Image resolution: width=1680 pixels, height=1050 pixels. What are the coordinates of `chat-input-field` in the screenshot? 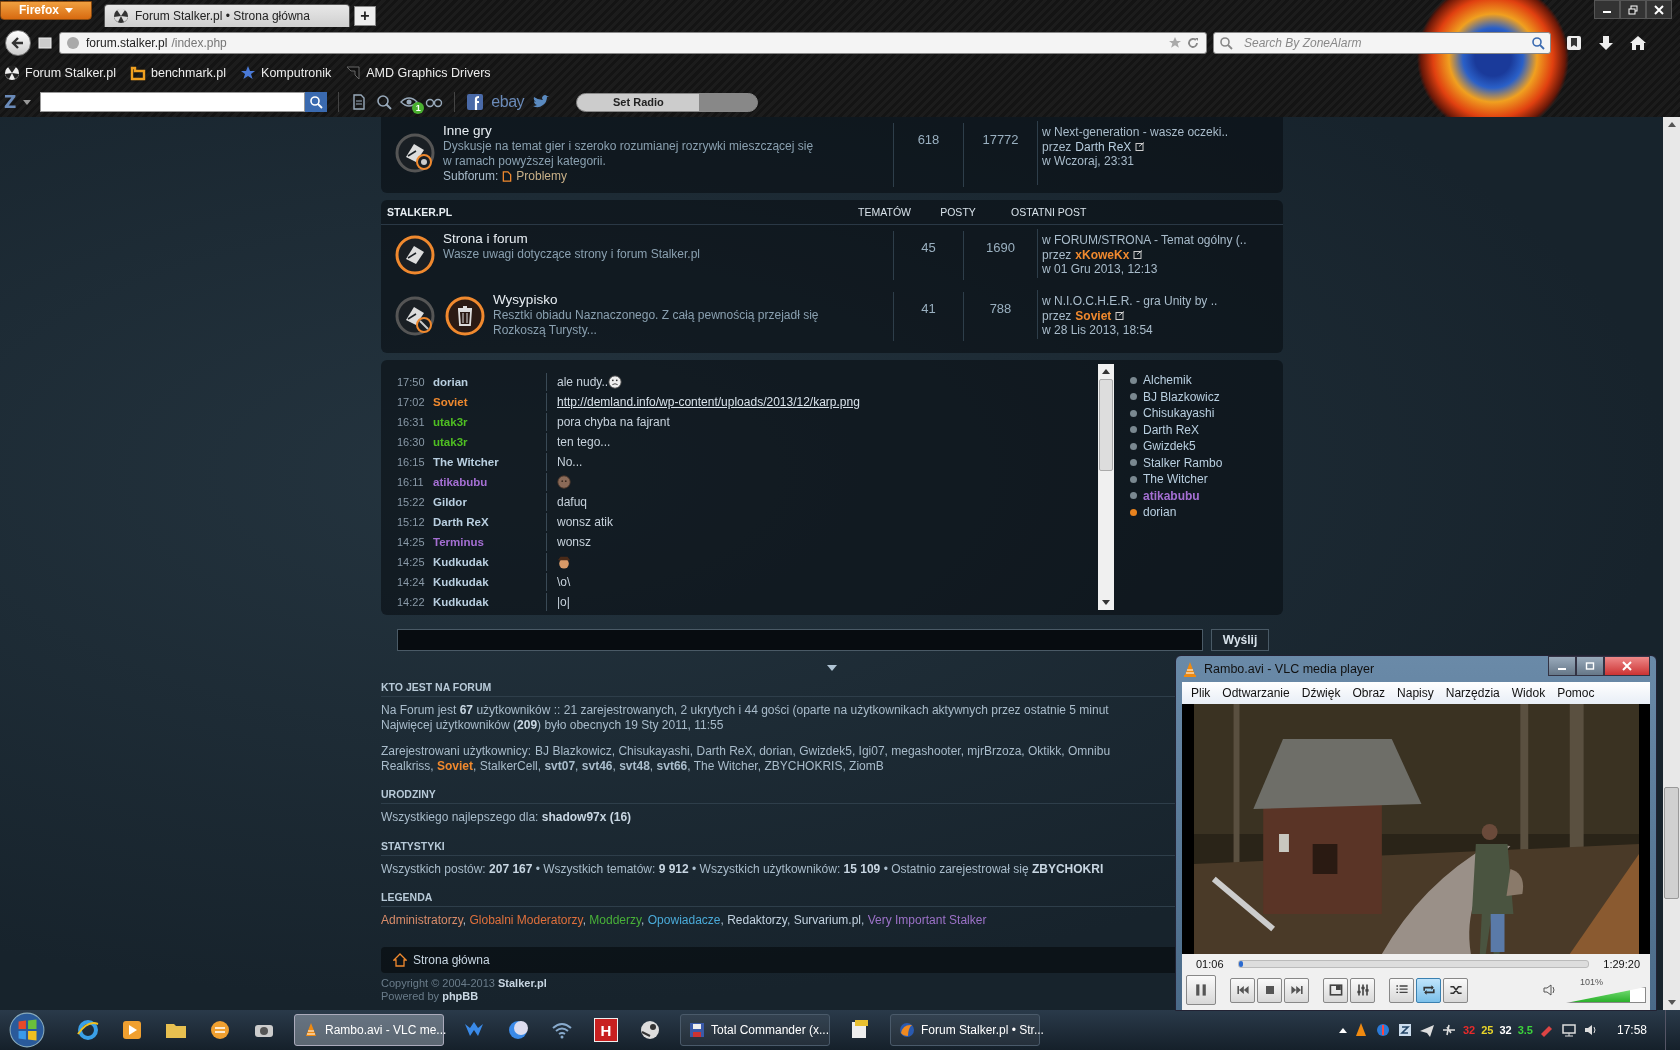 It's located at (800, 640).